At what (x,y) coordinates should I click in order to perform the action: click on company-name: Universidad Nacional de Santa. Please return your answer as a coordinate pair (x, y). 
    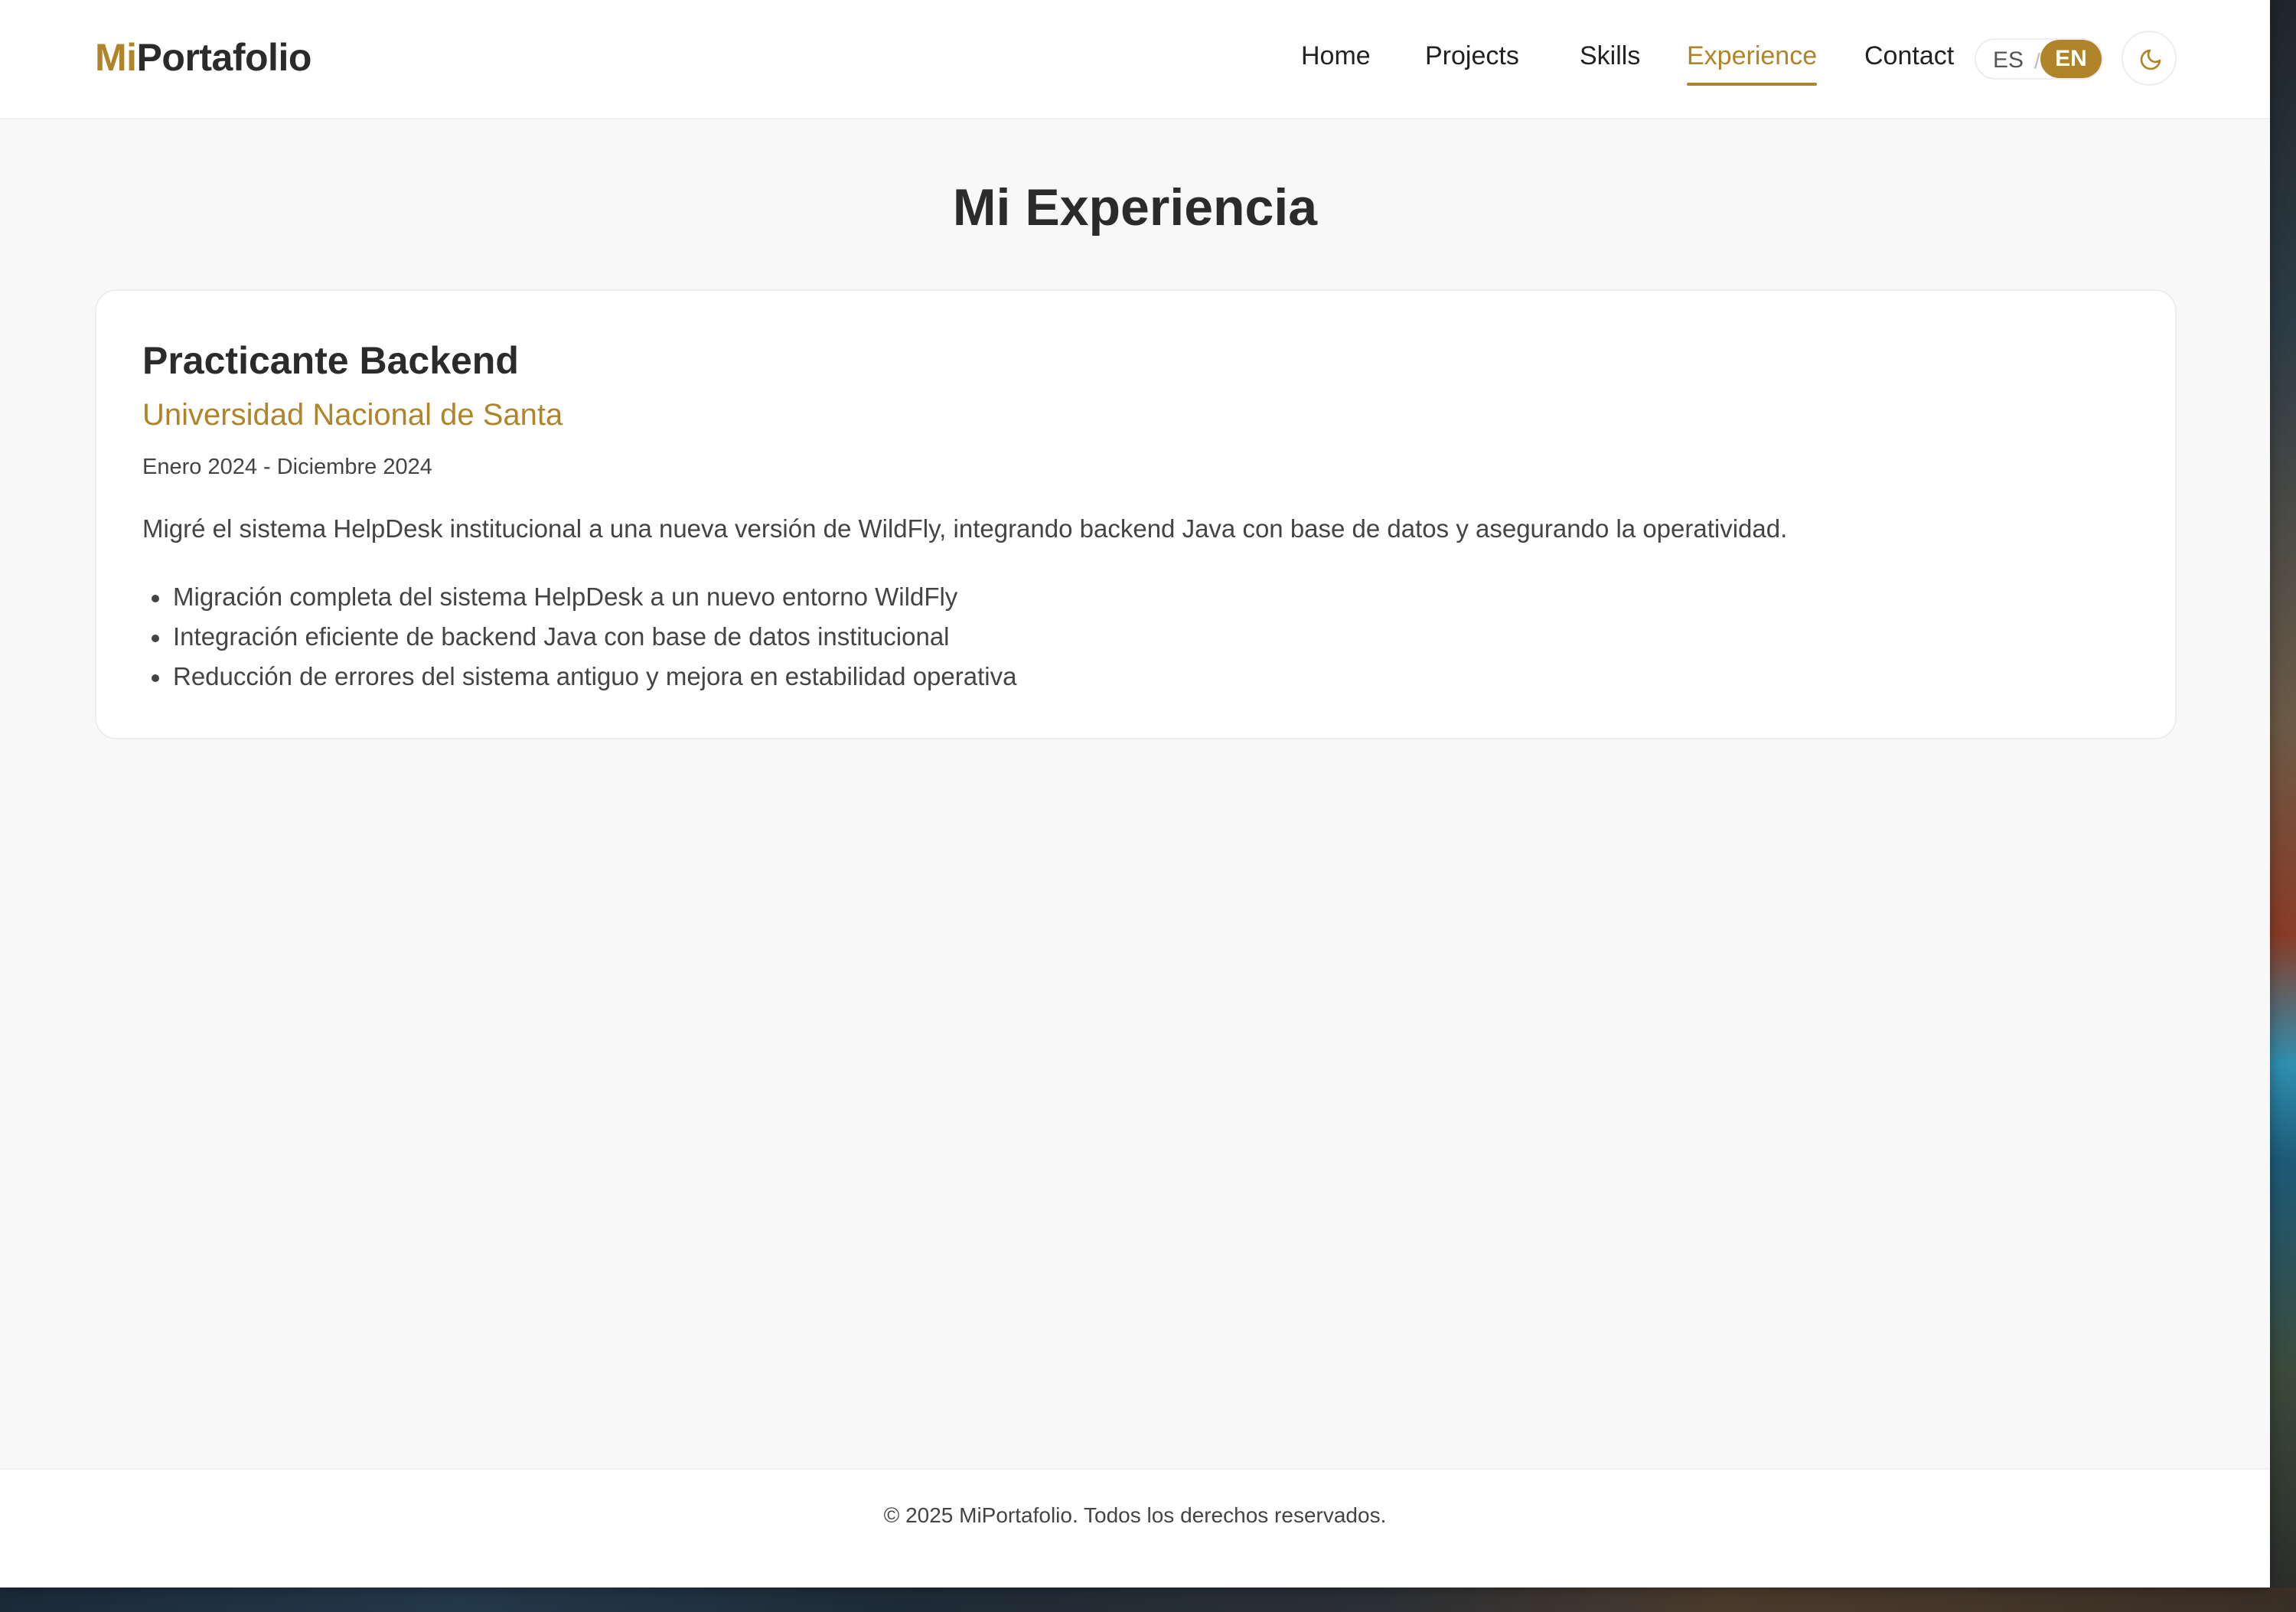
    Looking at the image, I should click on (352, 415).